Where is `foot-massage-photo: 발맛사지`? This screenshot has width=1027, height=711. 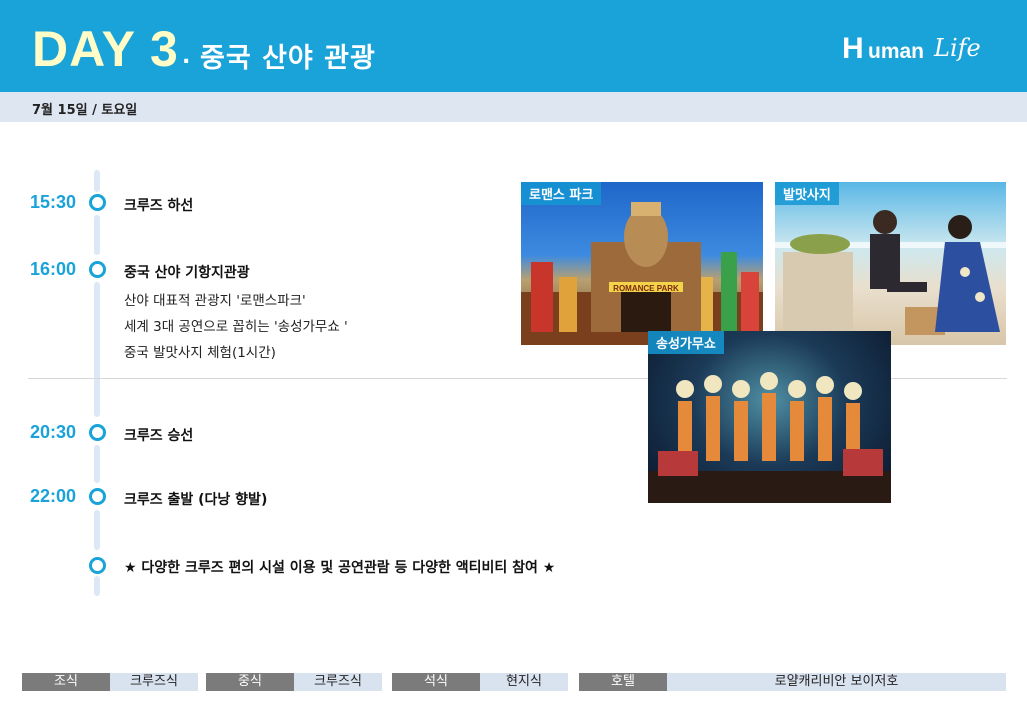 foot-massage-photo: 발맛사지 is located at coordinates (890, 263).